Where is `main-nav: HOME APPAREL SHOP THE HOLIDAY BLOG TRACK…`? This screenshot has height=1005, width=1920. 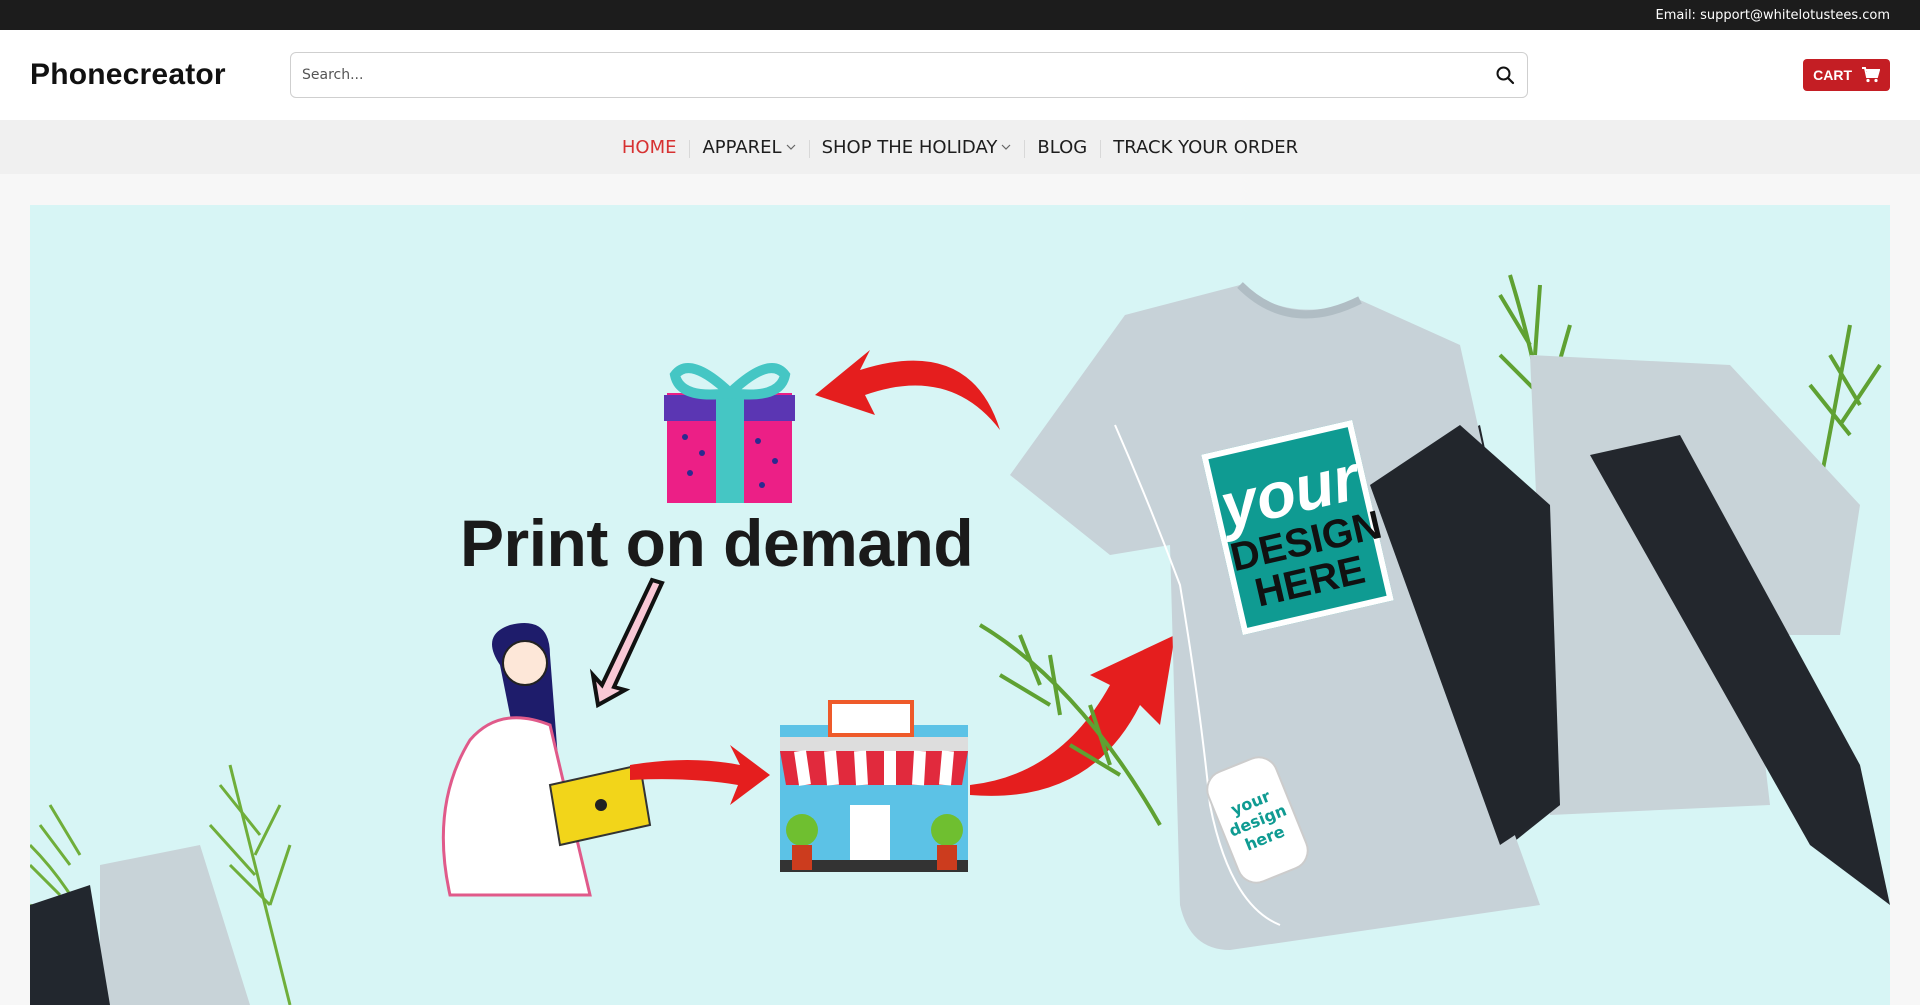 main-nav: HOME APPAREL SHOP THE HOLIDAY BLOG TRACK… is located at coordinates (960, 147).